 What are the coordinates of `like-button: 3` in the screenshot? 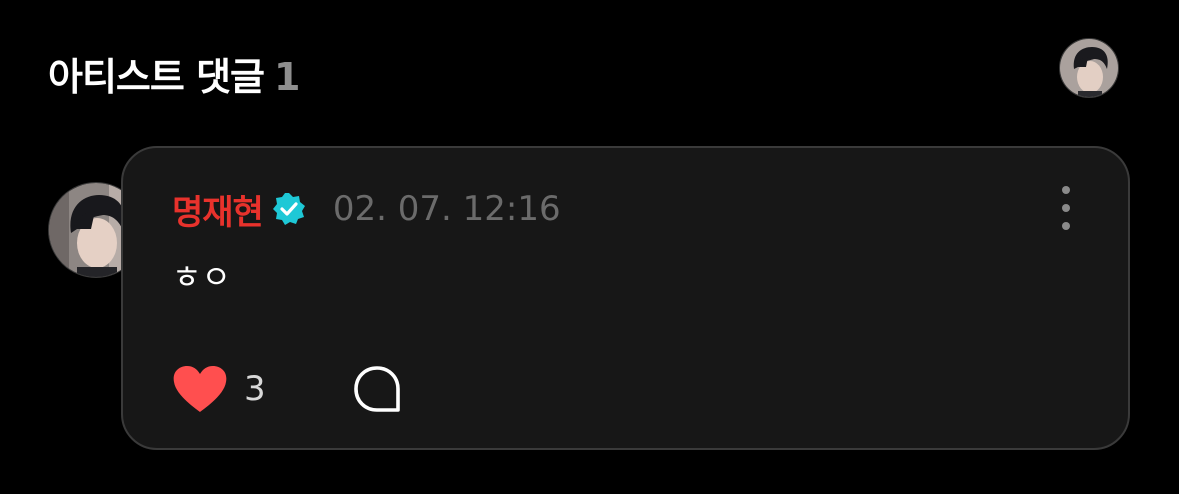 It's located at (219, 389).